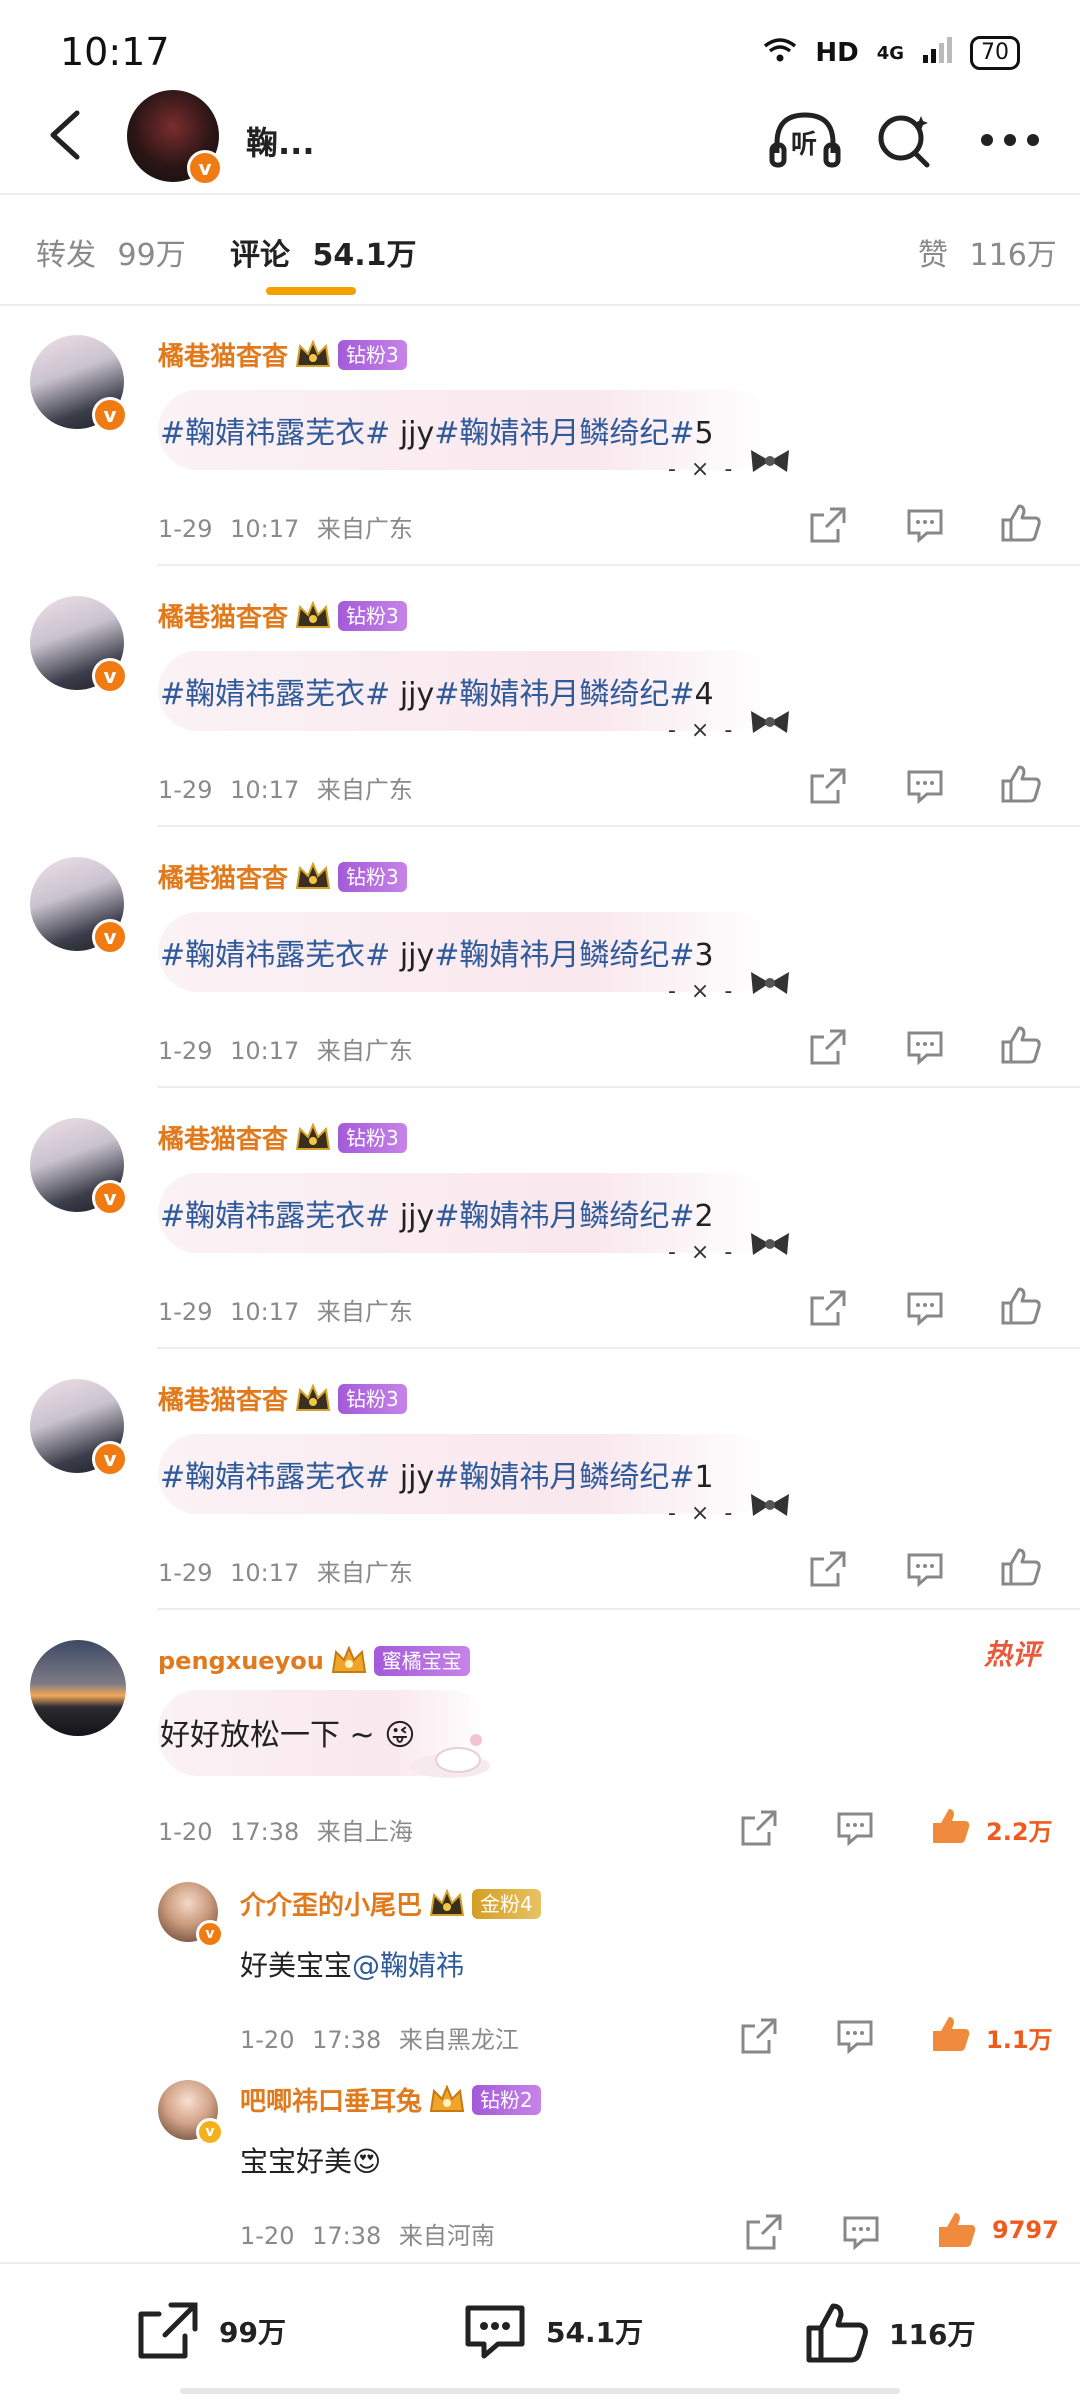 This screenshot has width=1080, height=2400. Describe the element at coordinates (805, 140) in the screenshot. I see `listen-button: 听` at that location.